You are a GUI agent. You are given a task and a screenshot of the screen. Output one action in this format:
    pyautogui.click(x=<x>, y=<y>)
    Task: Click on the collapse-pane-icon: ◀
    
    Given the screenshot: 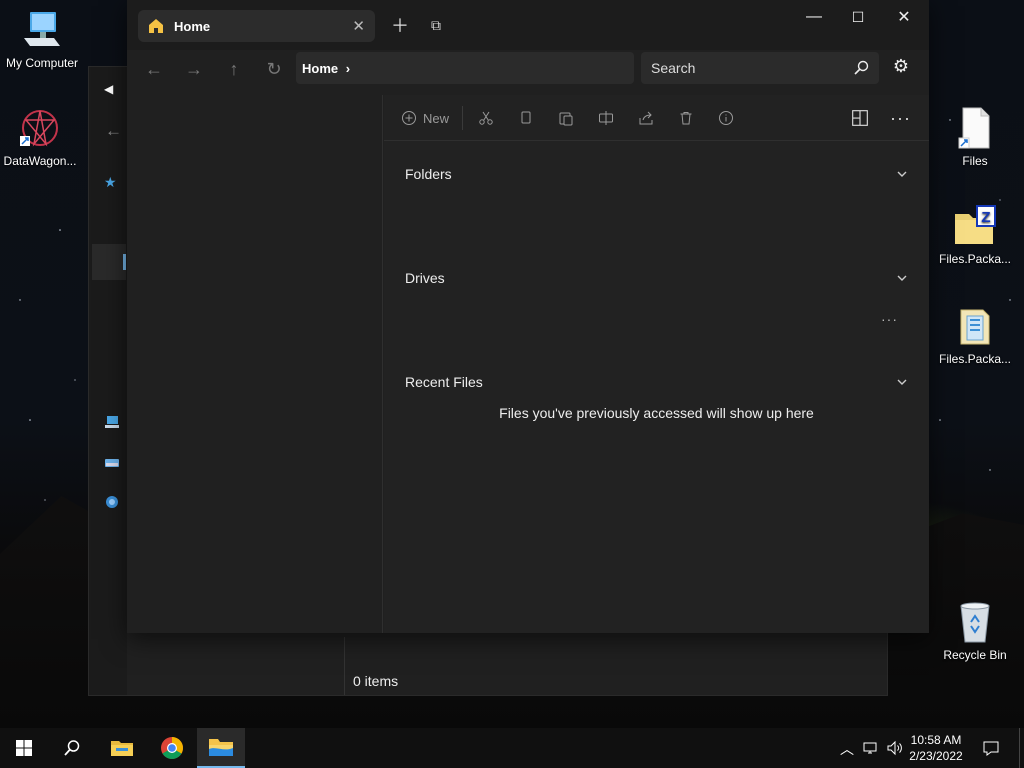 What is the action you would take?
    pyautogui.click(x=108, y=89)
    